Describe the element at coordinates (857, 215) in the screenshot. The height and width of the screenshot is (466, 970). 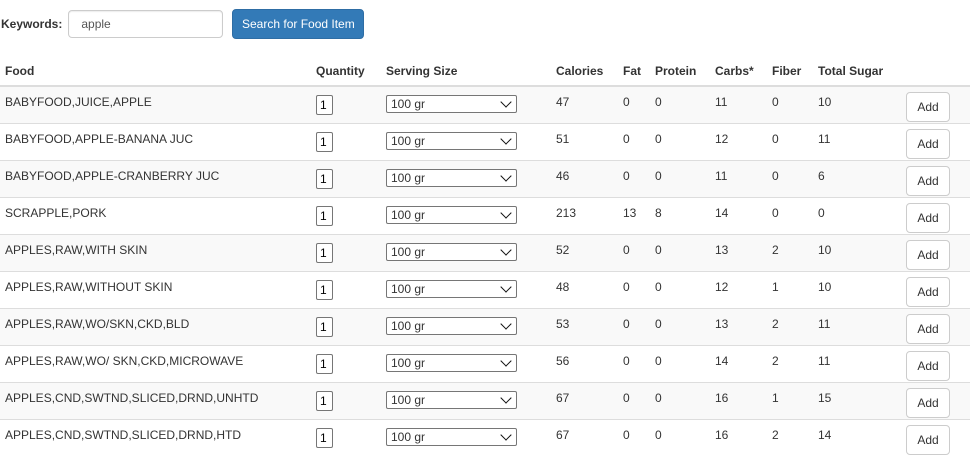
I see `total-sugar-value: 0` at that location.